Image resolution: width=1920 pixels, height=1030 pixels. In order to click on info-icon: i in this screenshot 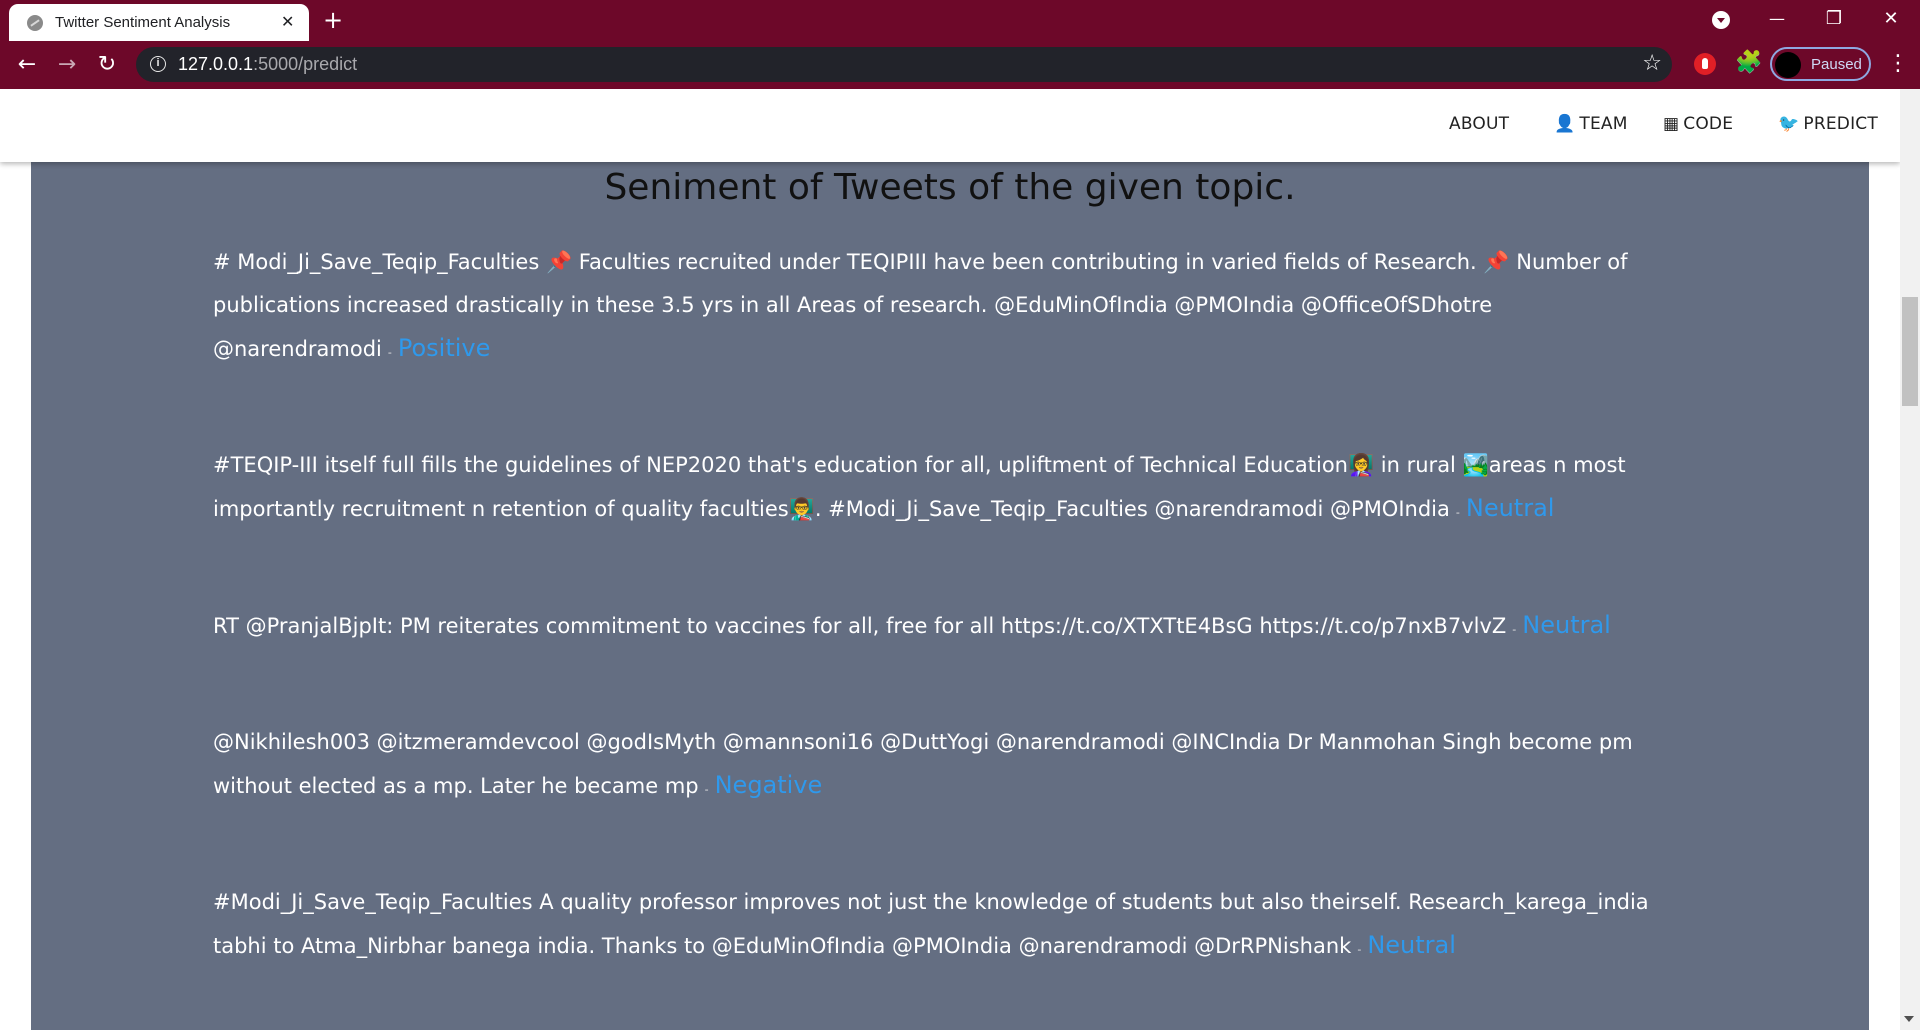, I will do `click(158, 64)`.